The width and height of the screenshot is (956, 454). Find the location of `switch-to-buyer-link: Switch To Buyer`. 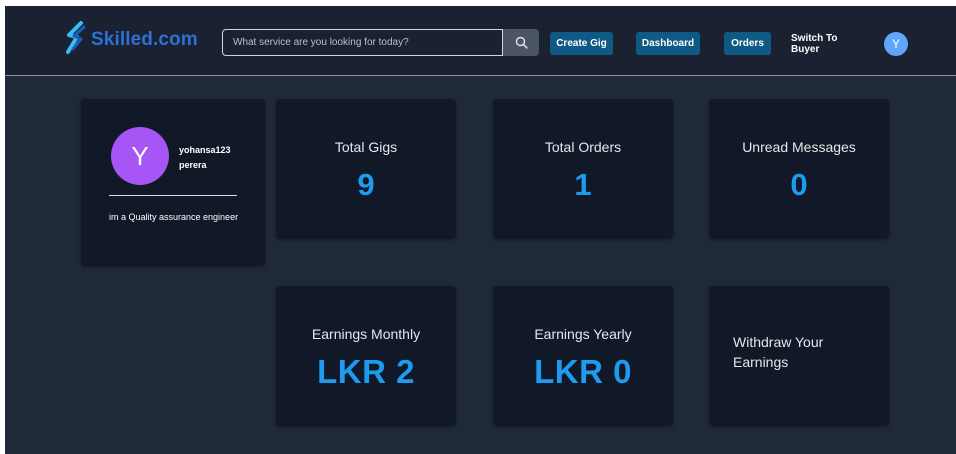

switch-to-buyer-link: Switch To Buyer is located at coordinates (827, 43).